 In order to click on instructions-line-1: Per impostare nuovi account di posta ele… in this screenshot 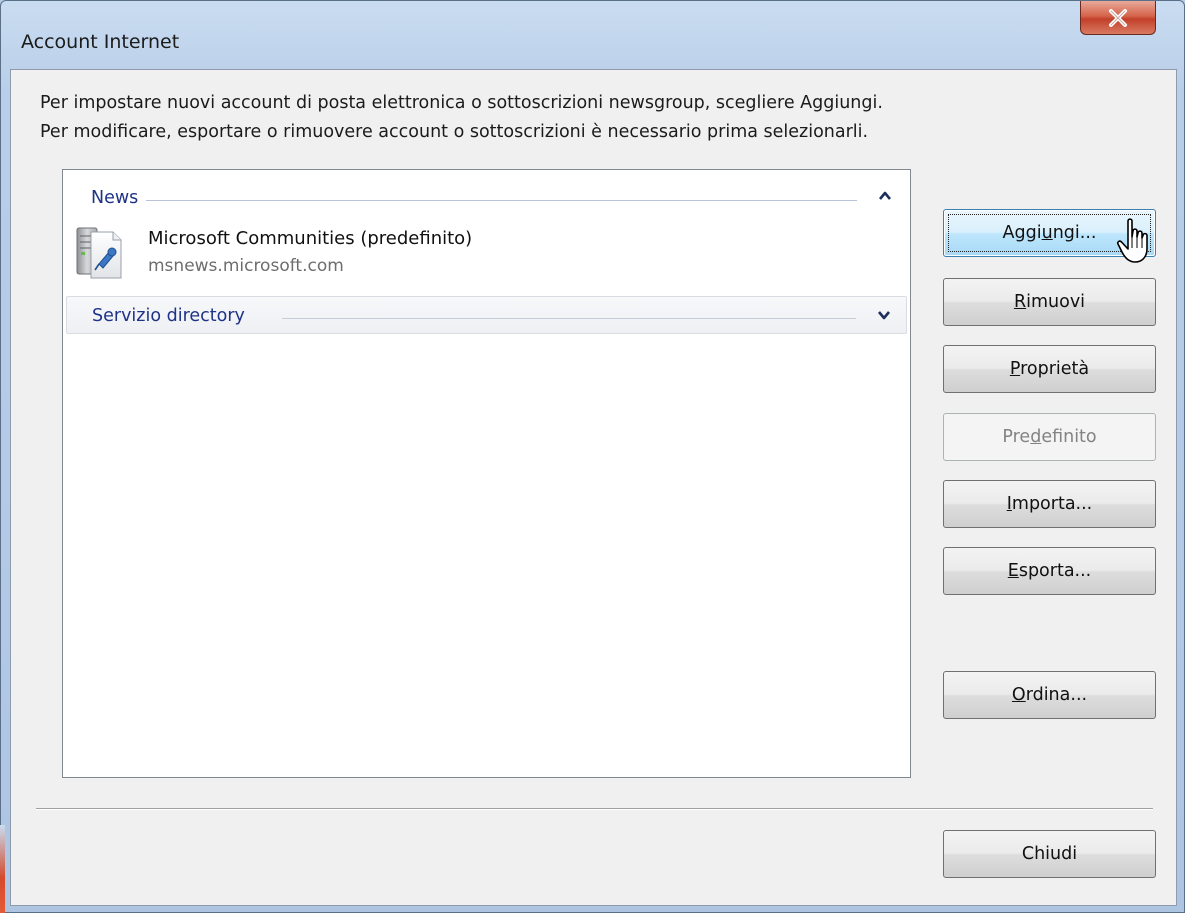, I will do `click(461, 103)`.